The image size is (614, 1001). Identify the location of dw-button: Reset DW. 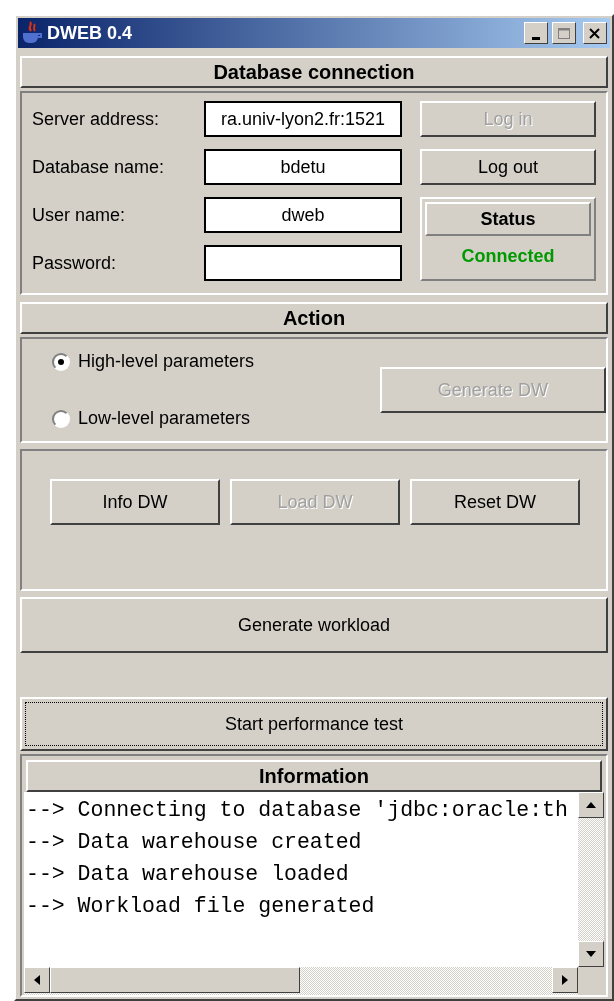
(495, 502).